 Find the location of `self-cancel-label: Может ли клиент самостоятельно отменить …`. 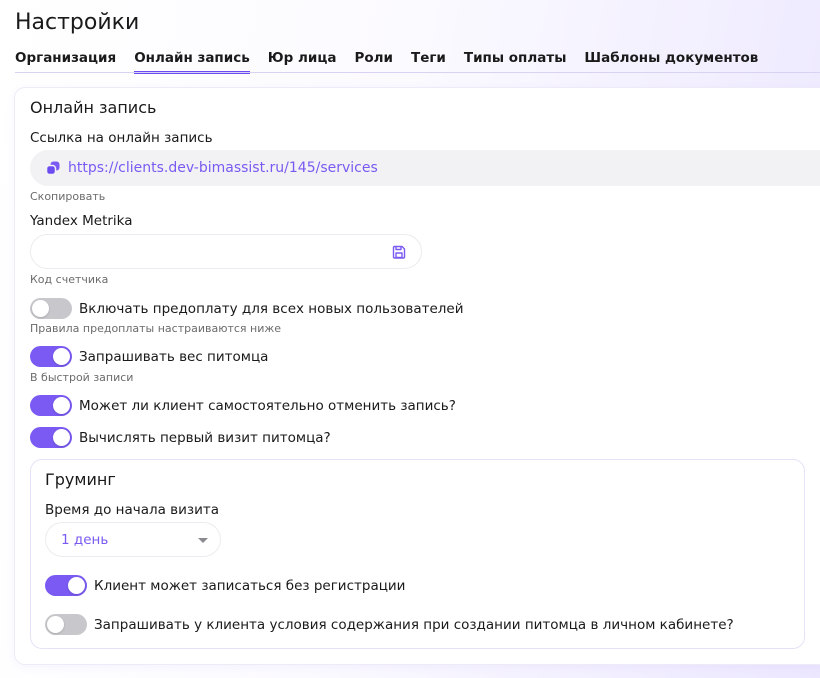

self-cancel-label: Может ли клиент самостоятельно отменить … is located at coordinates (267, 405).